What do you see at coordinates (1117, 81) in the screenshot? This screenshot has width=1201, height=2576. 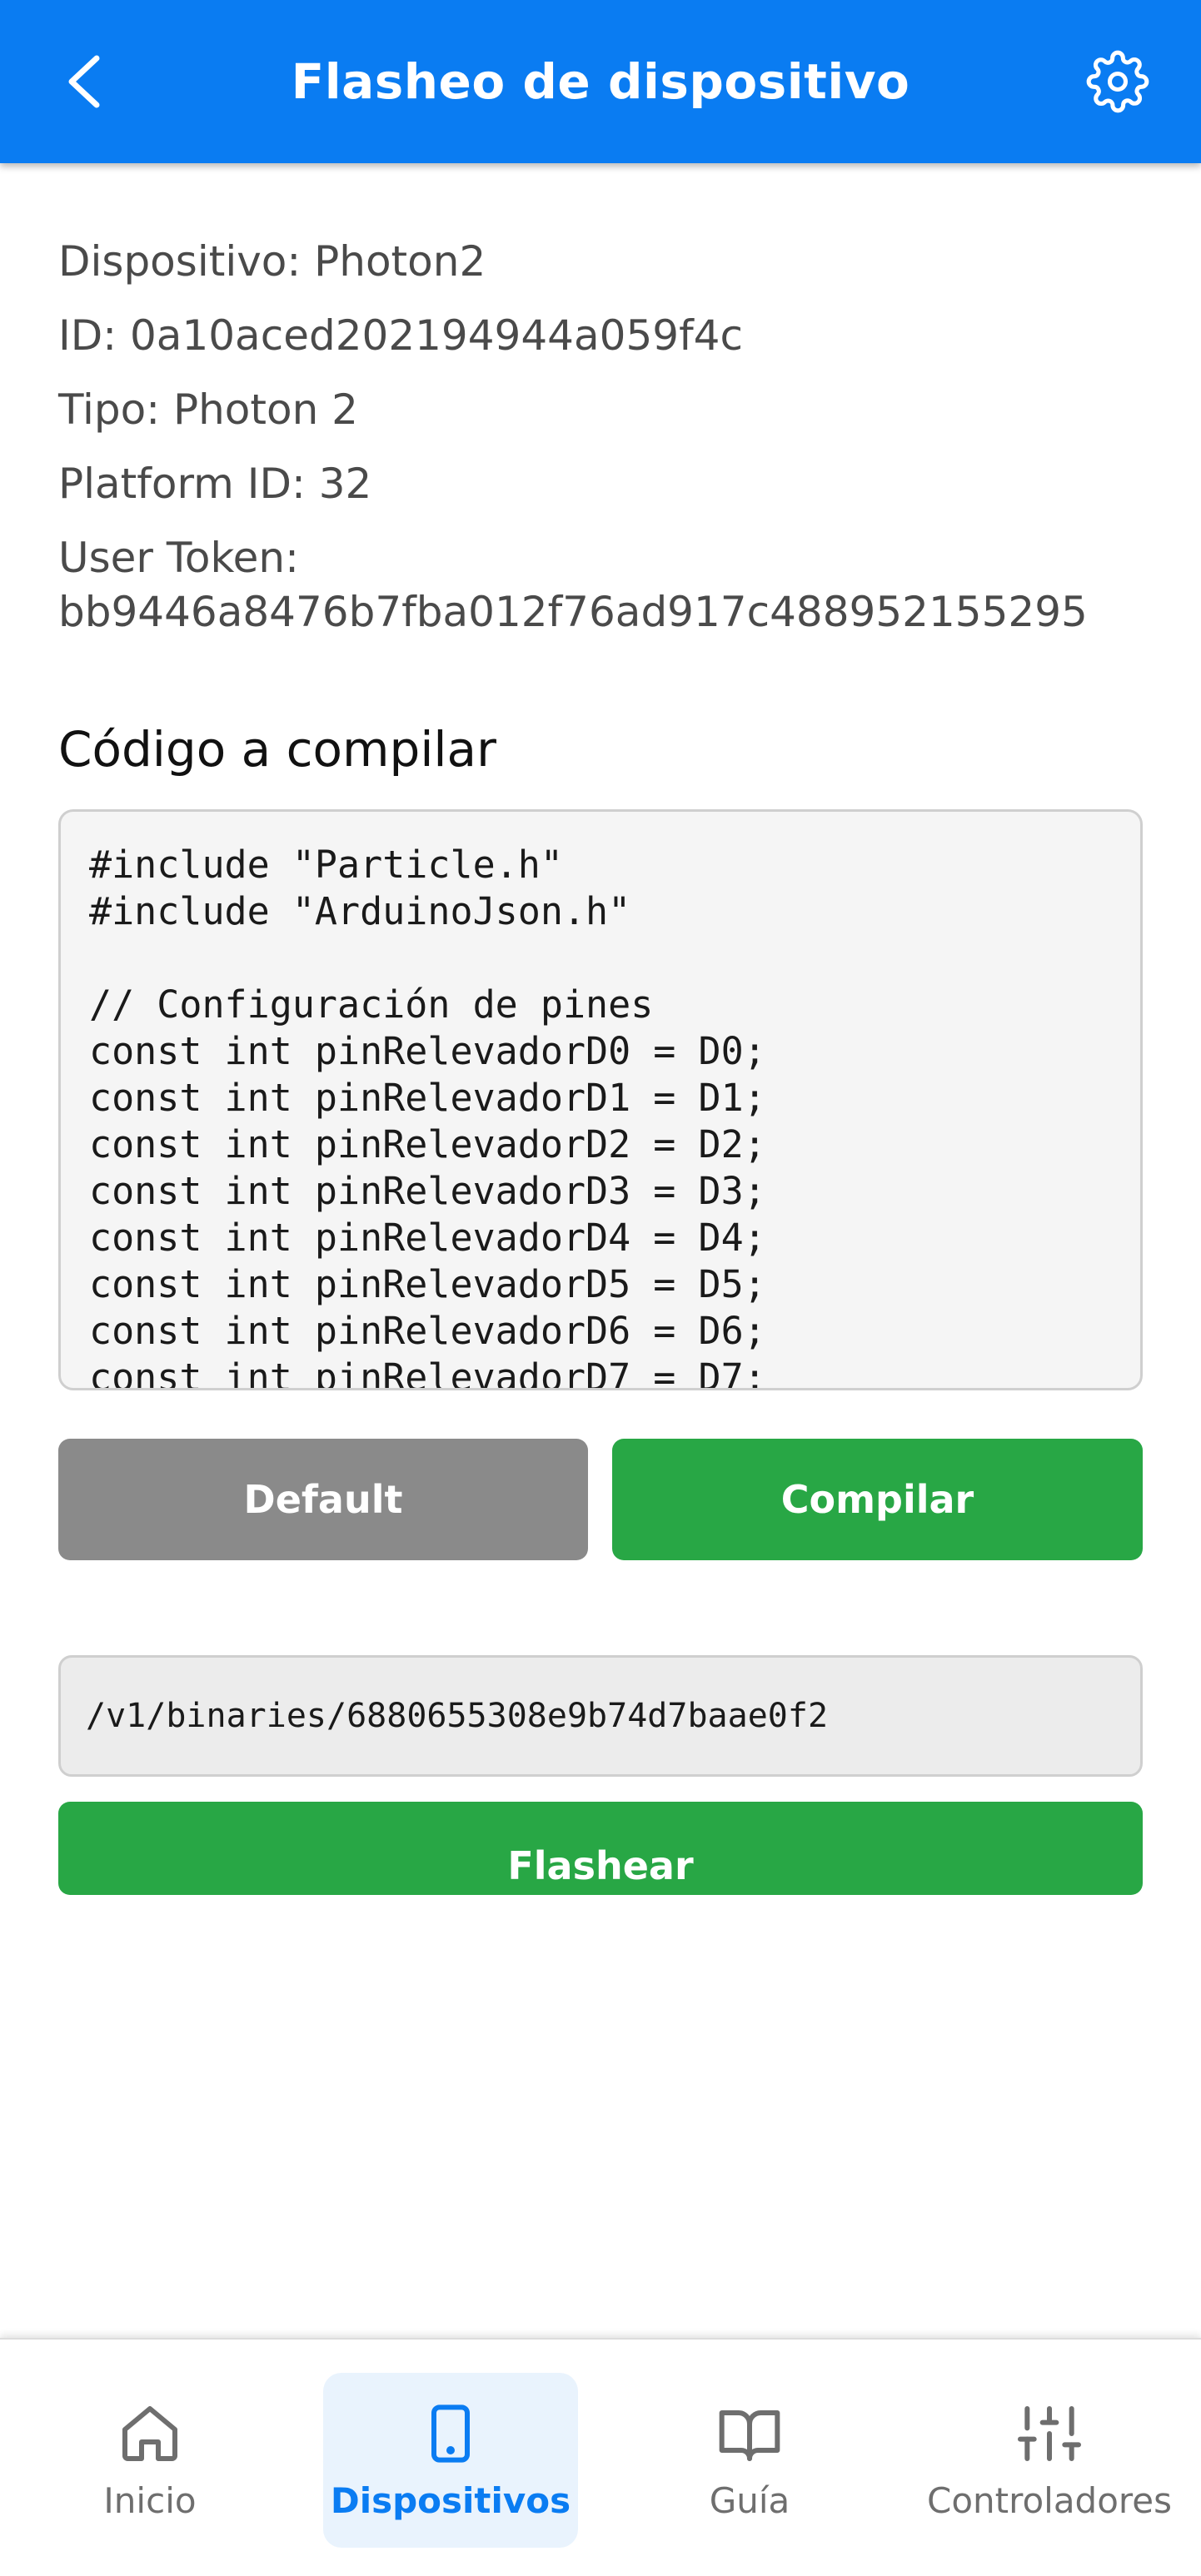 I see `gear-icon` at bounding box center [1117, 81].